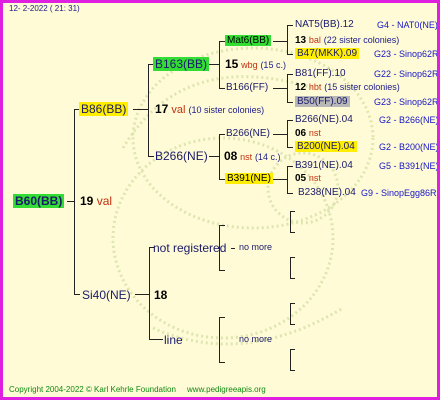 This screenshot has width=440, height=400. What do you see at coordinates (226, 110) in the screenshot?
I see `gen1-top-note: (10 sister colonies)` at bounding box center [226, 110].